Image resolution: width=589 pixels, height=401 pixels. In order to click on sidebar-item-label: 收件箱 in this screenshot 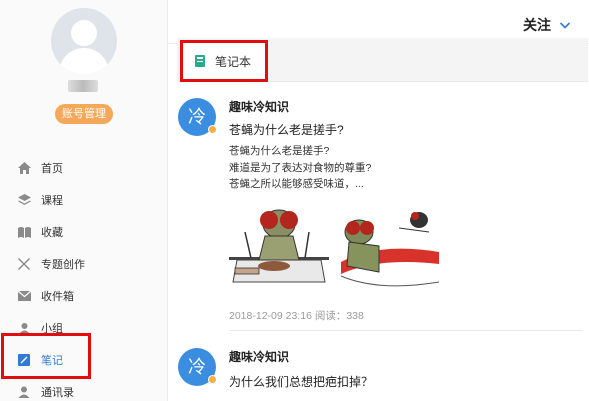, I will do `click(57, 297)`.